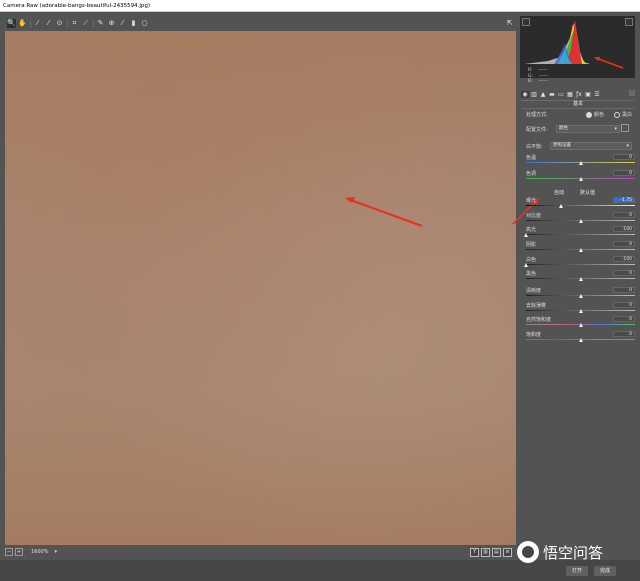 The height and width of the screenshot is (581, 640). I want to click on adjustment-brush-tool-icon: ⁄, so click(122, 23).